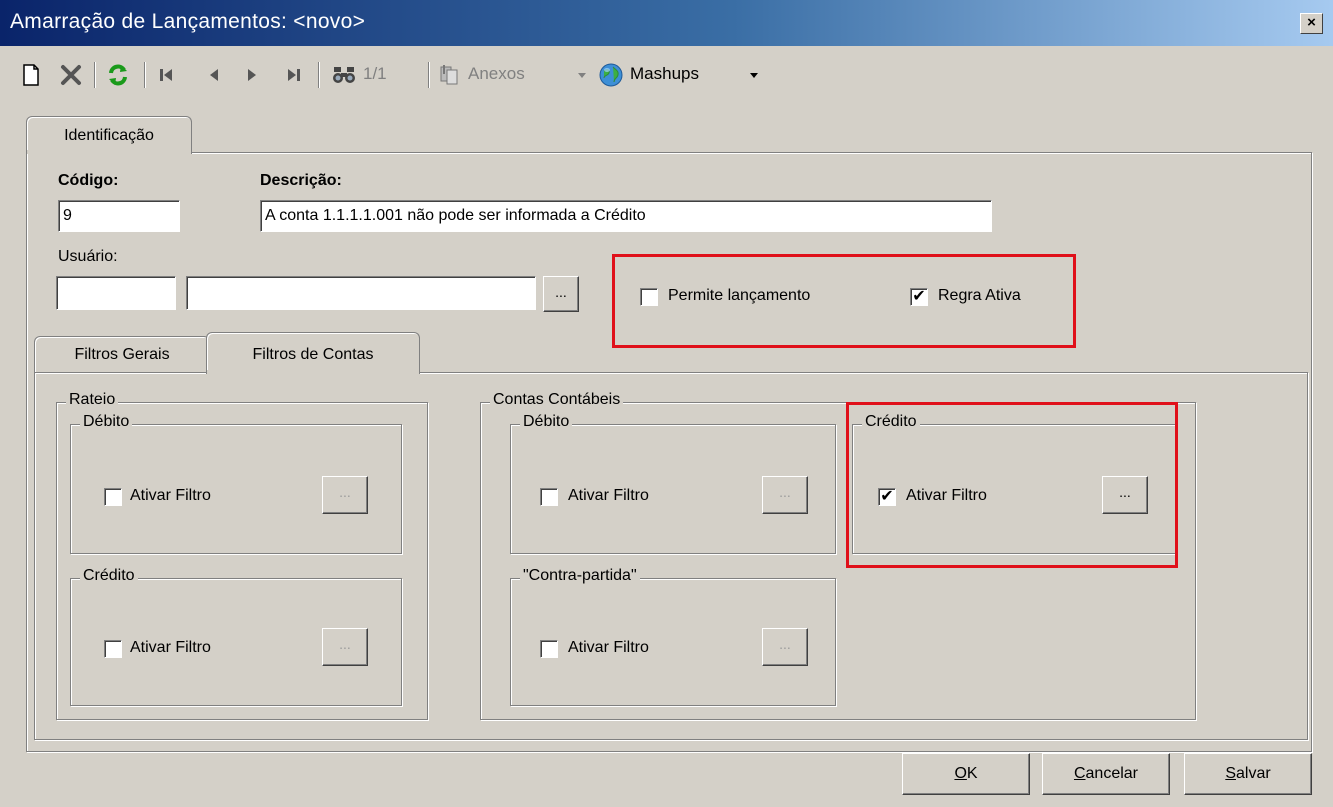  Describe the element at coordinates (109, 576) in the screenshot. I see `rateio-credito-legend: Crédito` at that location.